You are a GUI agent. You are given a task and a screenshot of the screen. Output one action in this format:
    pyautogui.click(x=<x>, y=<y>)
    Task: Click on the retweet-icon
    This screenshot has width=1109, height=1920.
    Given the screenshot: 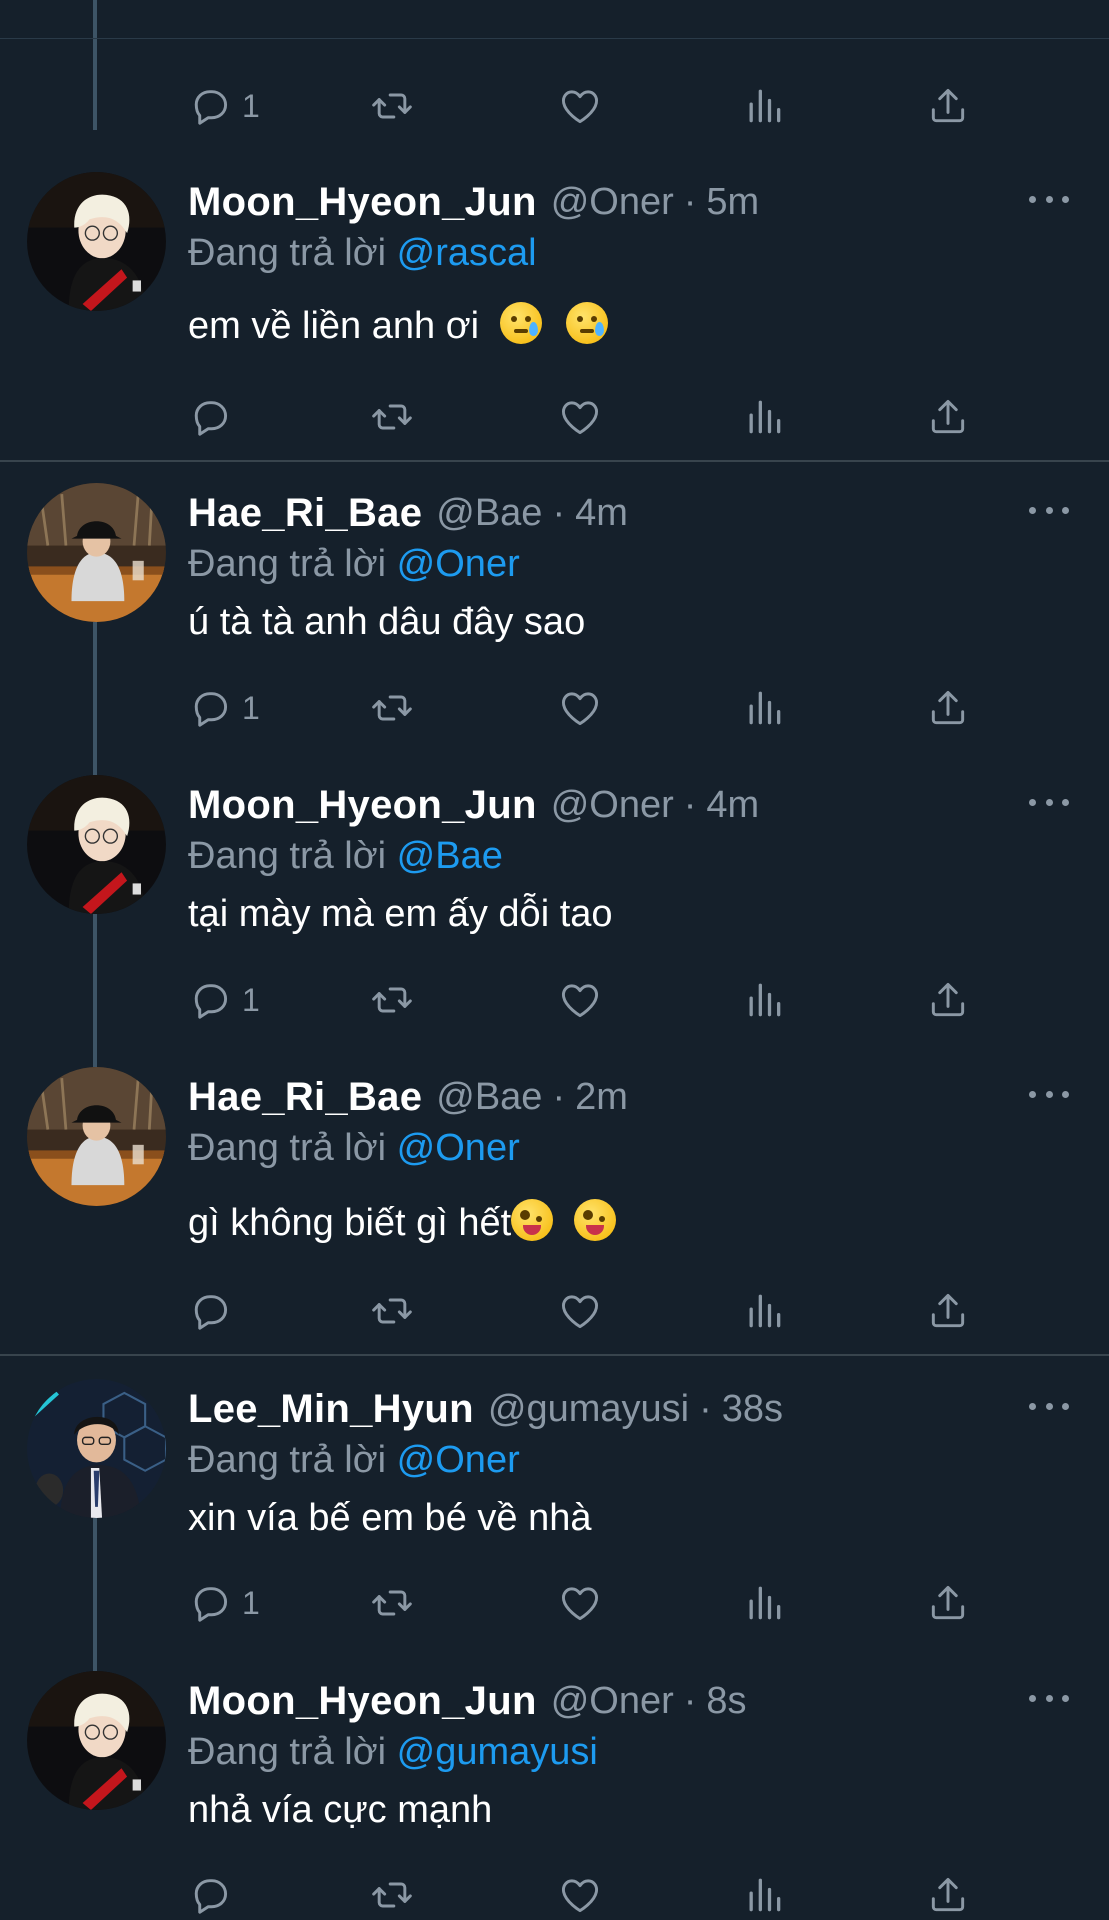 What is the action you would take?
    pyautogui.click(x=392, y=1000)
    